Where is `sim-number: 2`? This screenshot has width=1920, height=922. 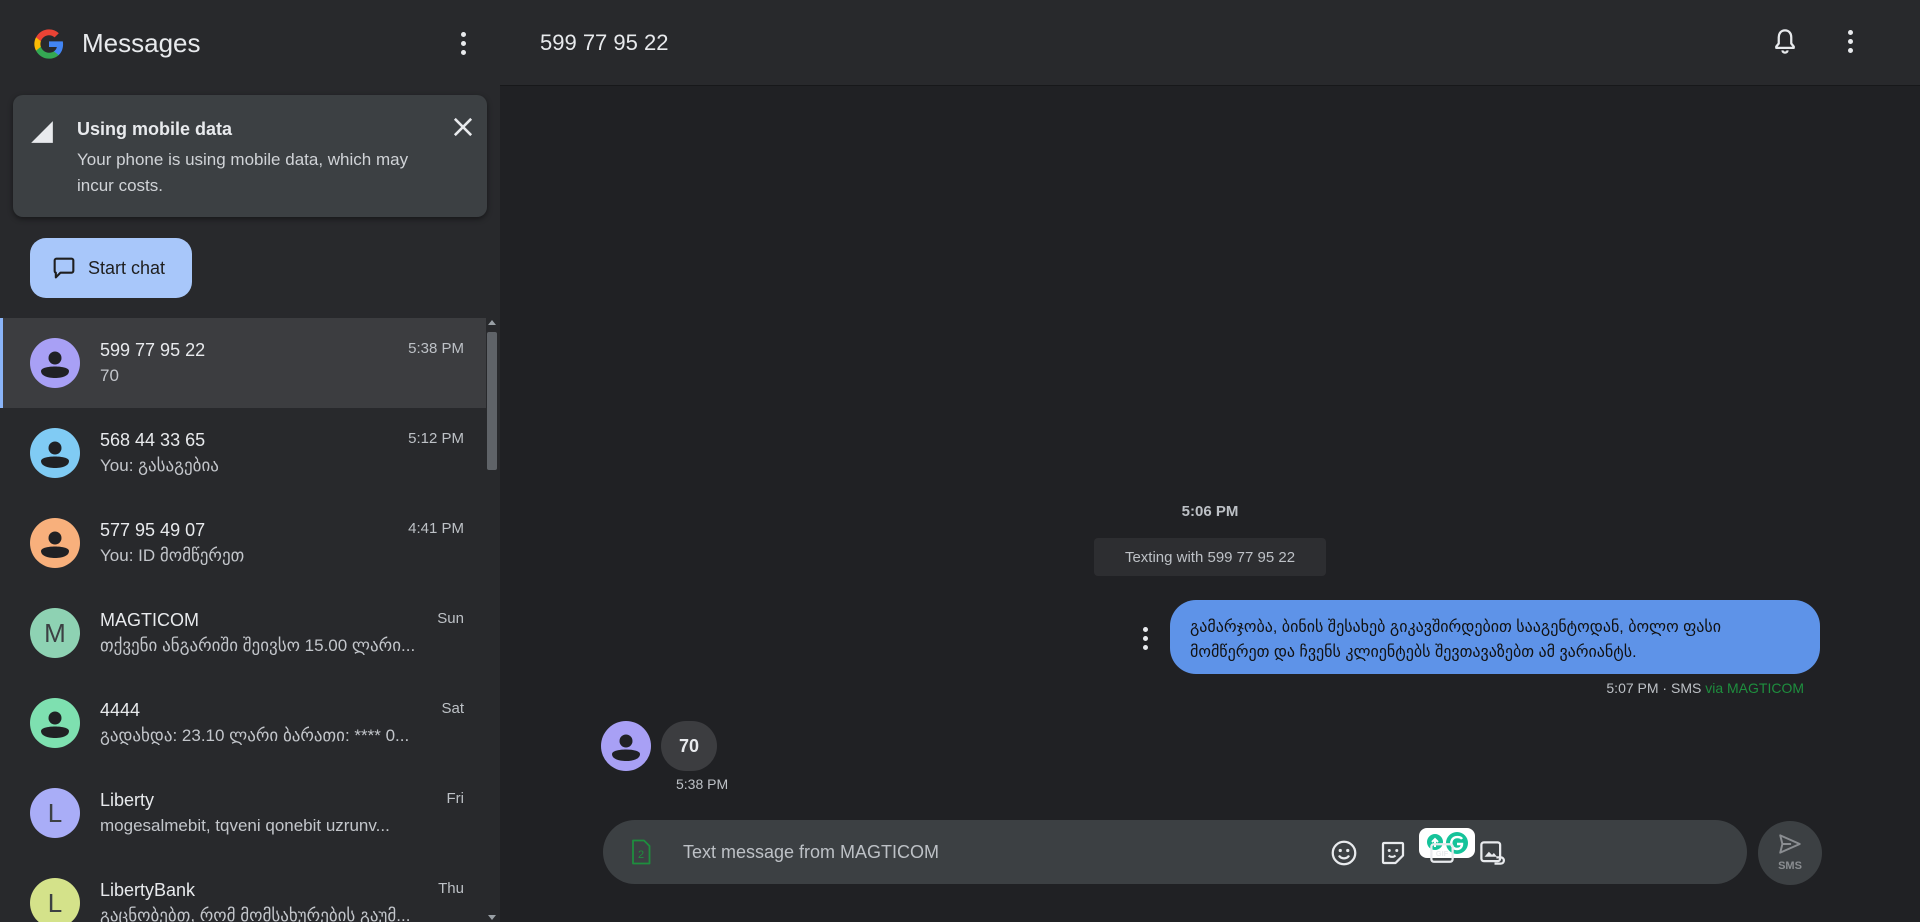 sim-number: 2 is located at coordinates (641, 855).